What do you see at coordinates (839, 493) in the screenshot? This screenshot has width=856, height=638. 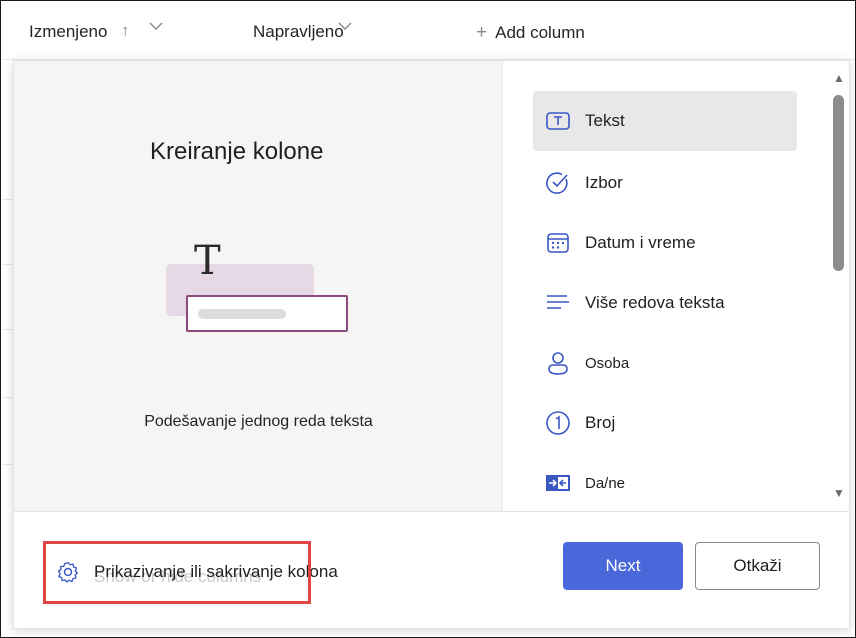 I see `scroll-down-arrow-icon: ▼` at bounding box center [839, 493].